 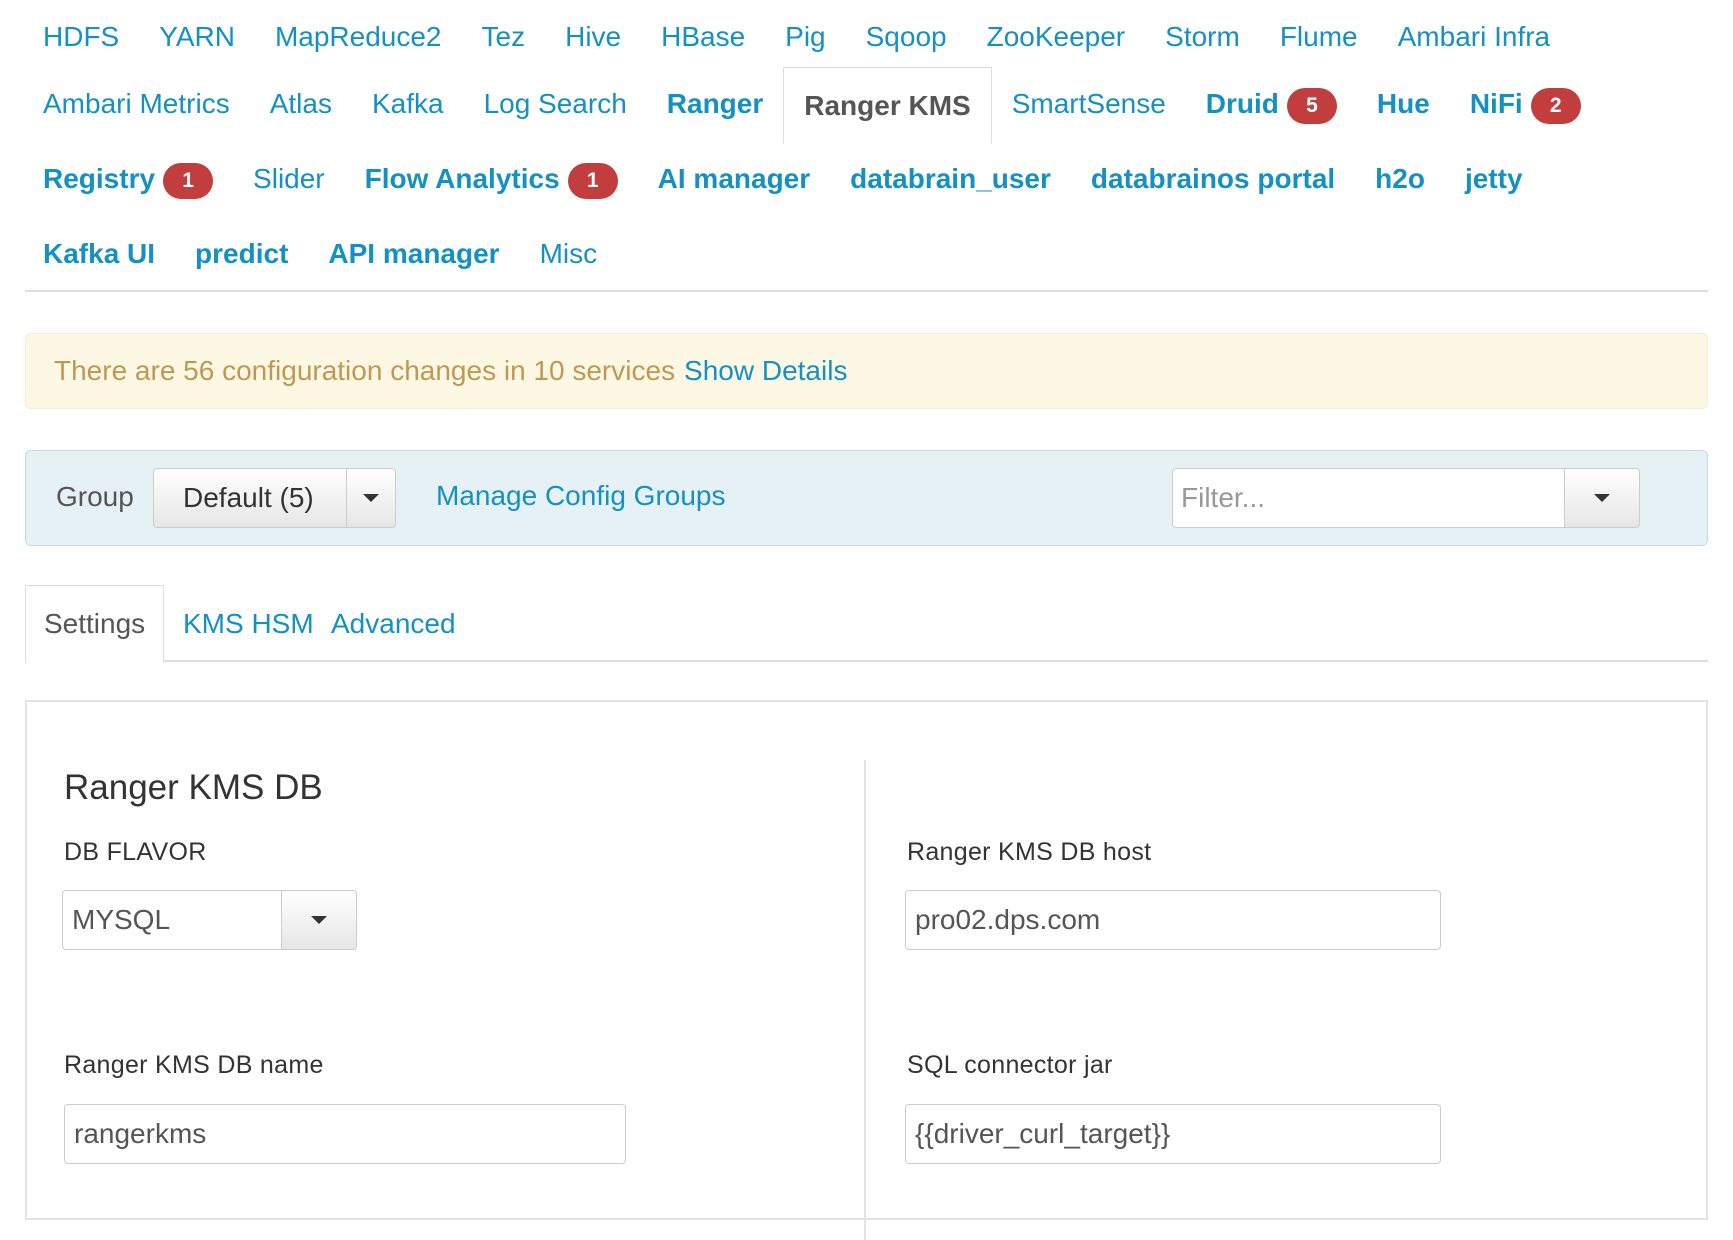 I want to click on config-group-dropdown-toggle, so click(x=371, y=498).